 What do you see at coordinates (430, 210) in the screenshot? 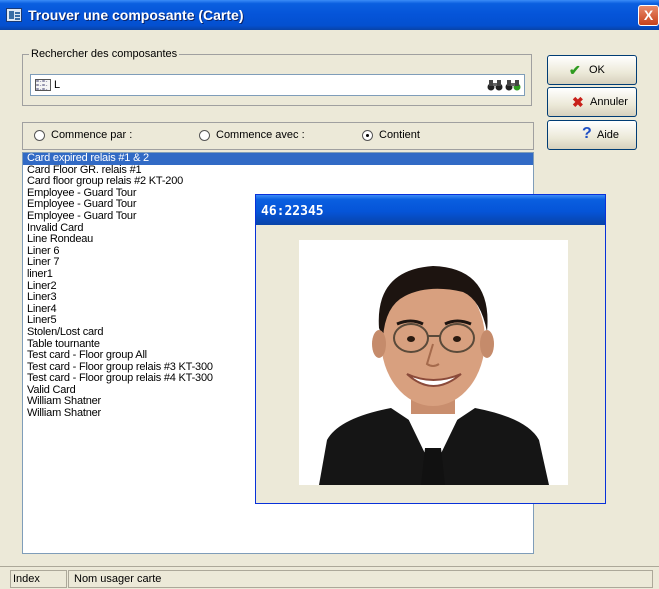
I see `photo-window-title-bar: 46:22345` at bounding box center [430, 210].